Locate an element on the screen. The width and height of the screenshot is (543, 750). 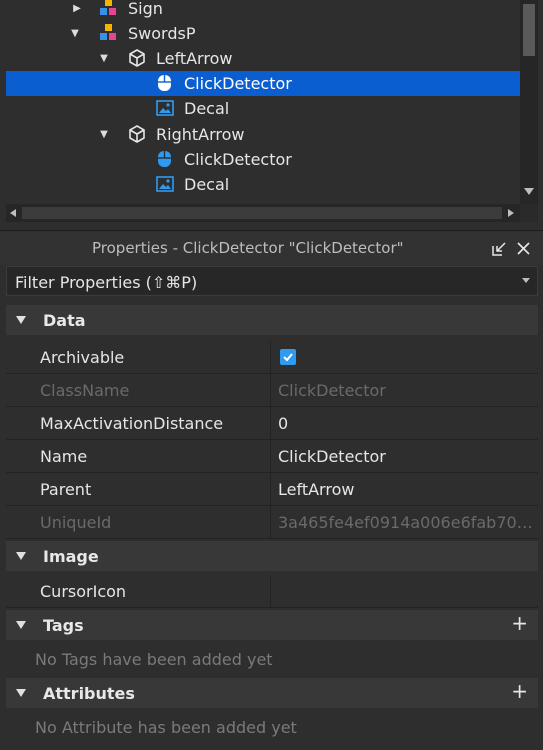
explorer-horizontal-scrollbar is located at coordinates (263, 213).